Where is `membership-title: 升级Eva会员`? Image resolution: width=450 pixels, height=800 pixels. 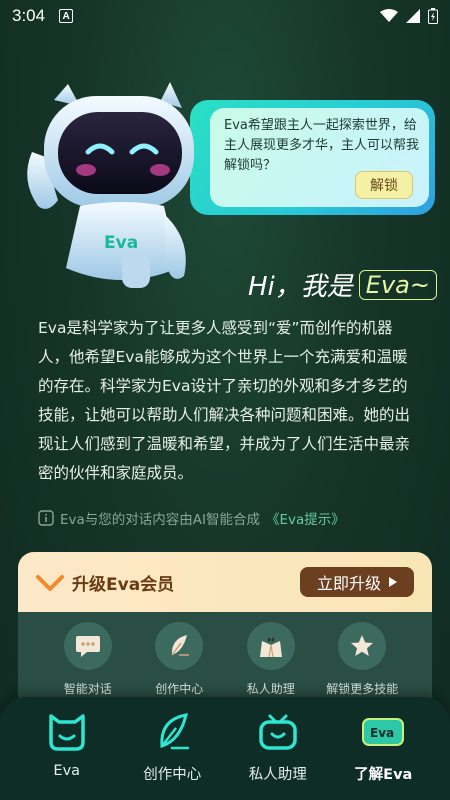
membership-title: 升级Eva会员 is located at coordinates (123, 584).